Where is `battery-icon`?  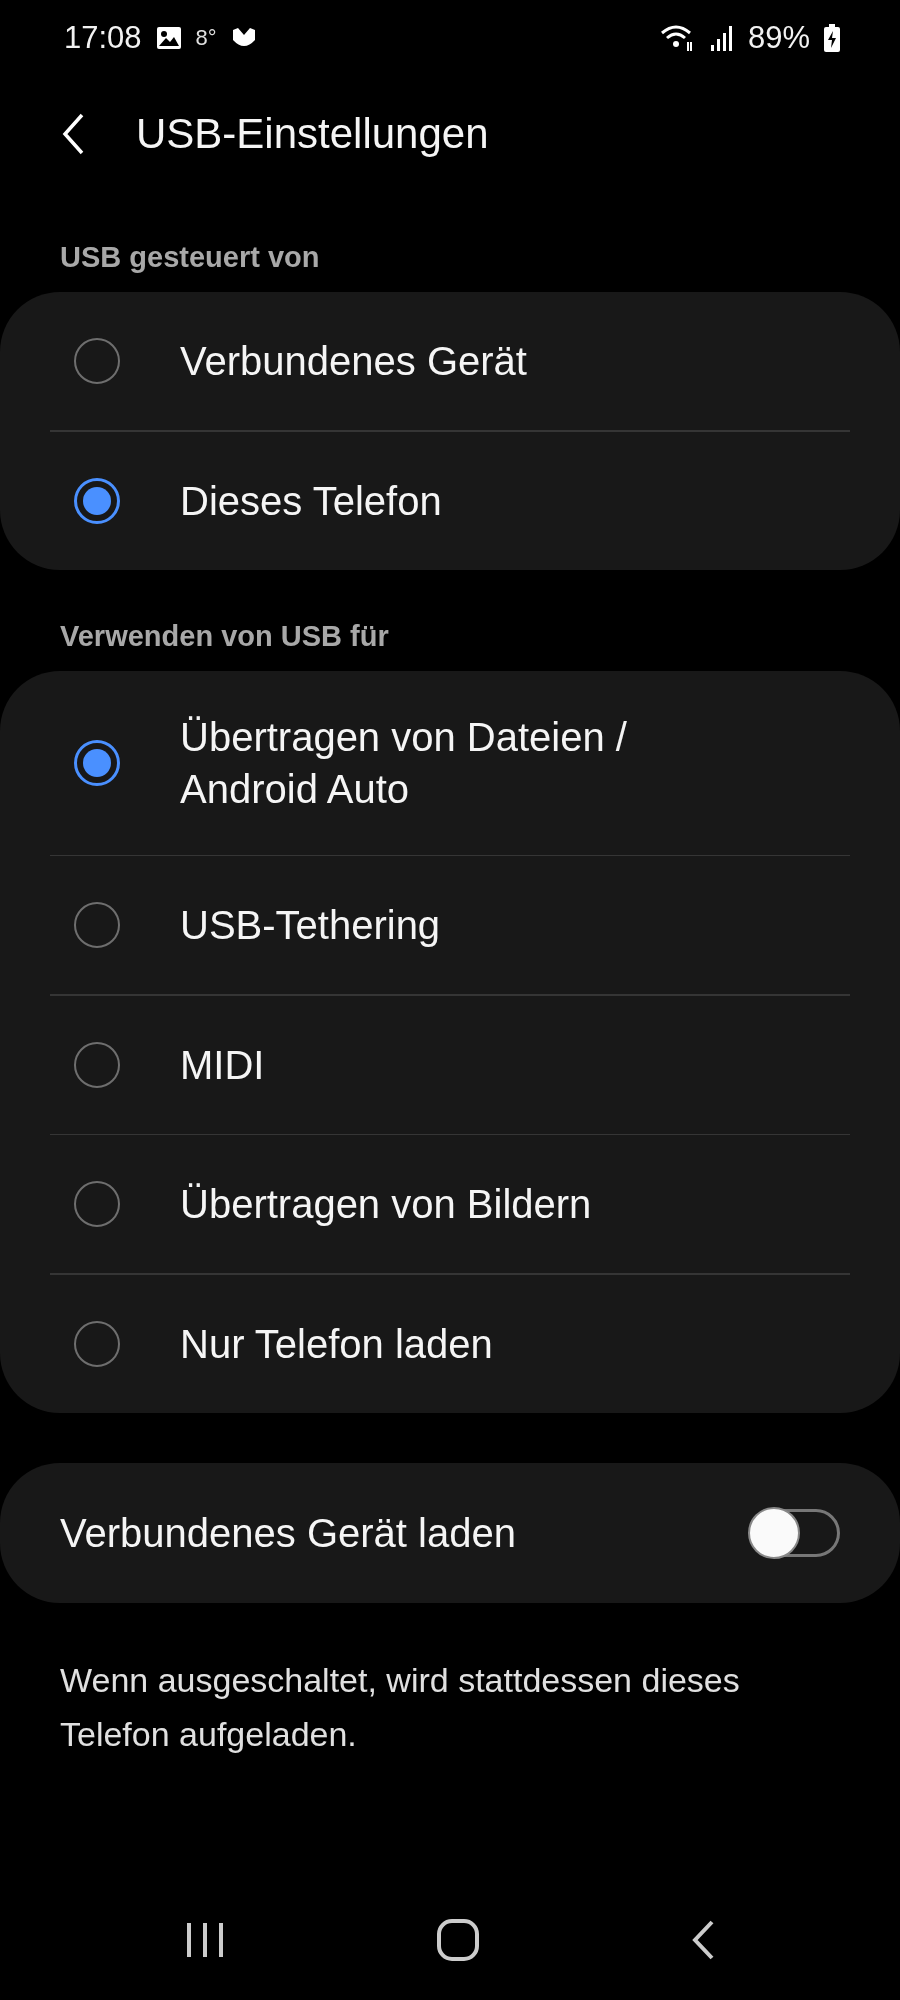
battery-icon is located at coordinates (832, 38).